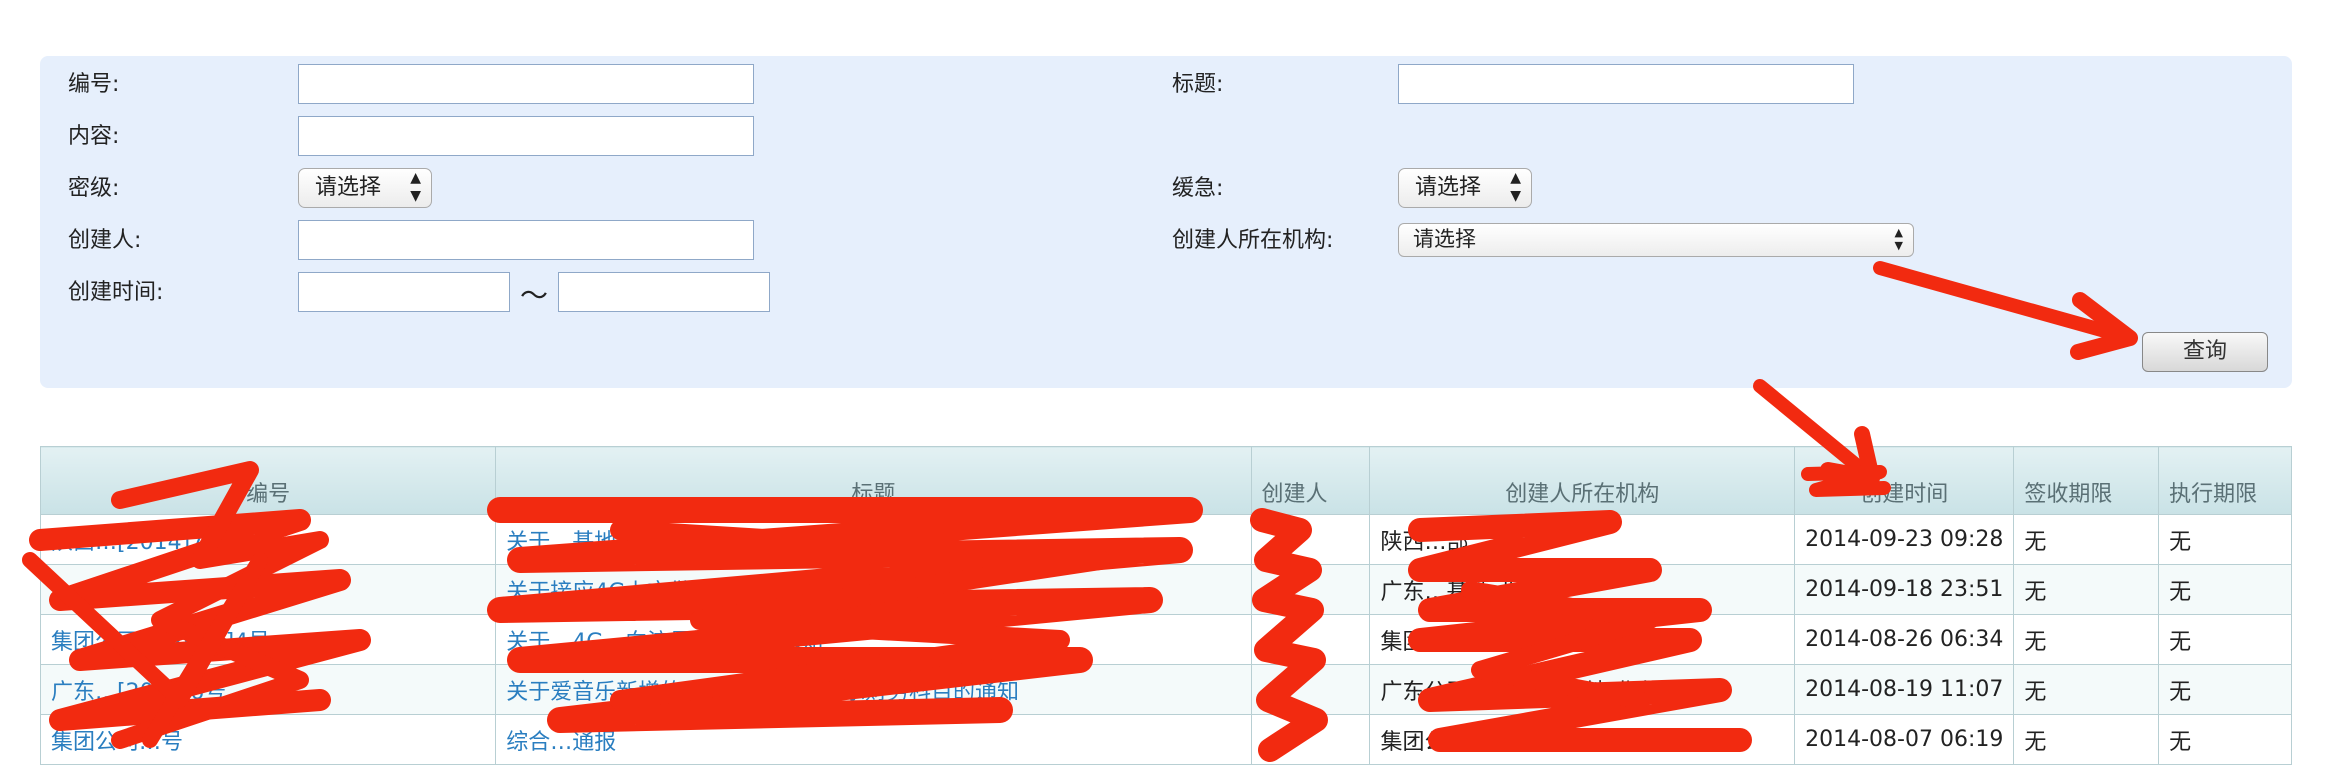 The width and height of the screenshot is (2328, 766). Describe the element at coordinates (1656, 240) in the screenshot. I see `org-select: 请选择 ▲ ▼` at that location.